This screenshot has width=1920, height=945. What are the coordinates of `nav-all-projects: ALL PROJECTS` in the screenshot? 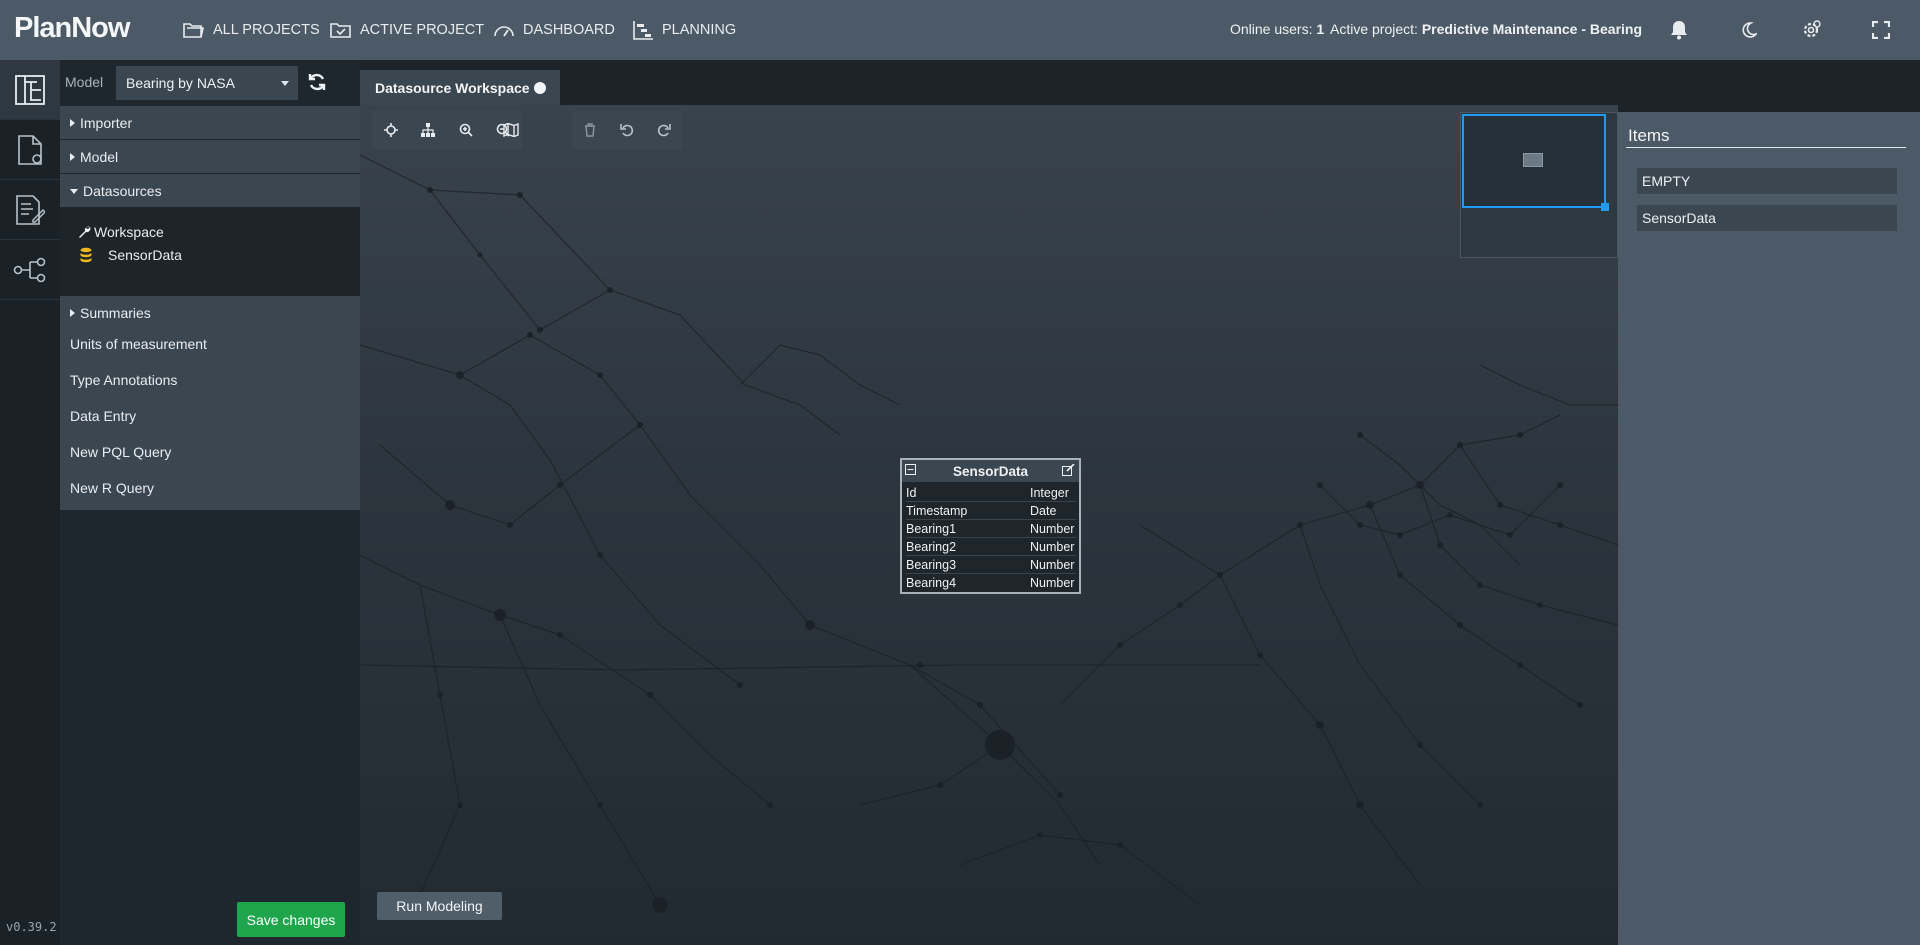 It's located at (251, 30).